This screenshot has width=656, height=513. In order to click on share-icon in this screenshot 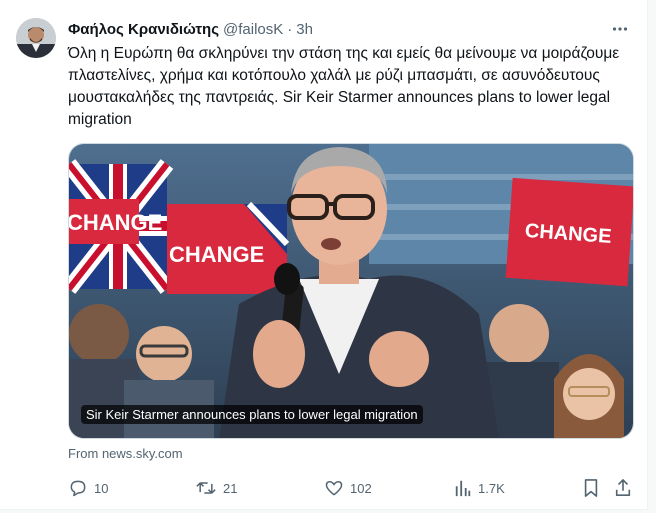, I will do `click(623, 488)`.